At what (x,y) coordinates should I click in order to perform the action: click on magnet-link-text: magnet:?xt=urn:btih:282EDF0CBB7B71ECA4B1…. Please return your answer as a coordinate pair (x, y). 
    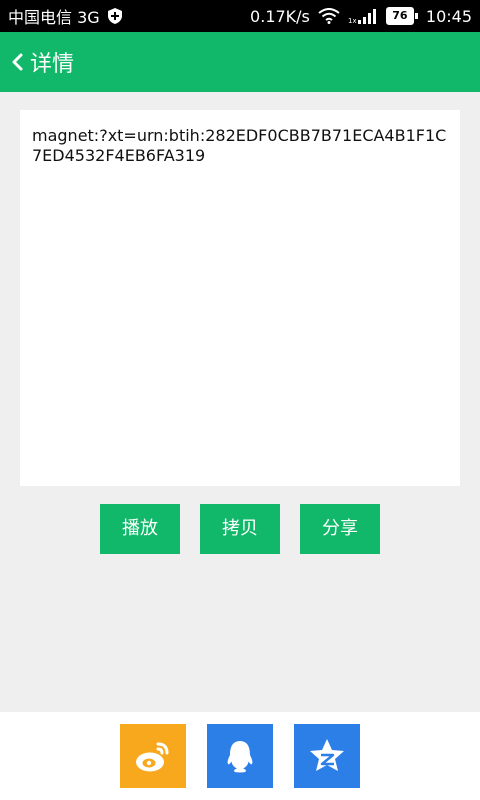
    Looking at the image, I should click on (240, 146).